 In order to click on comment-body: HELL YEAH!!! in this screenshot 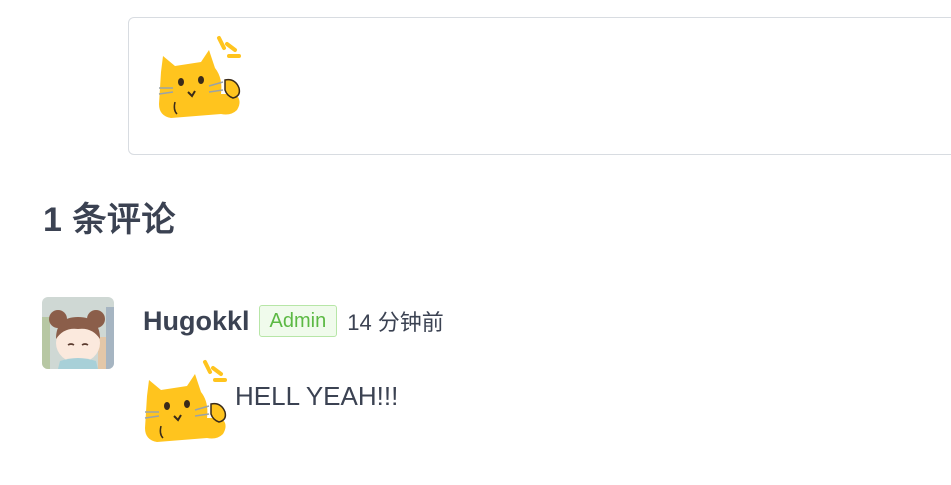, I will do `click(270, 401)`.